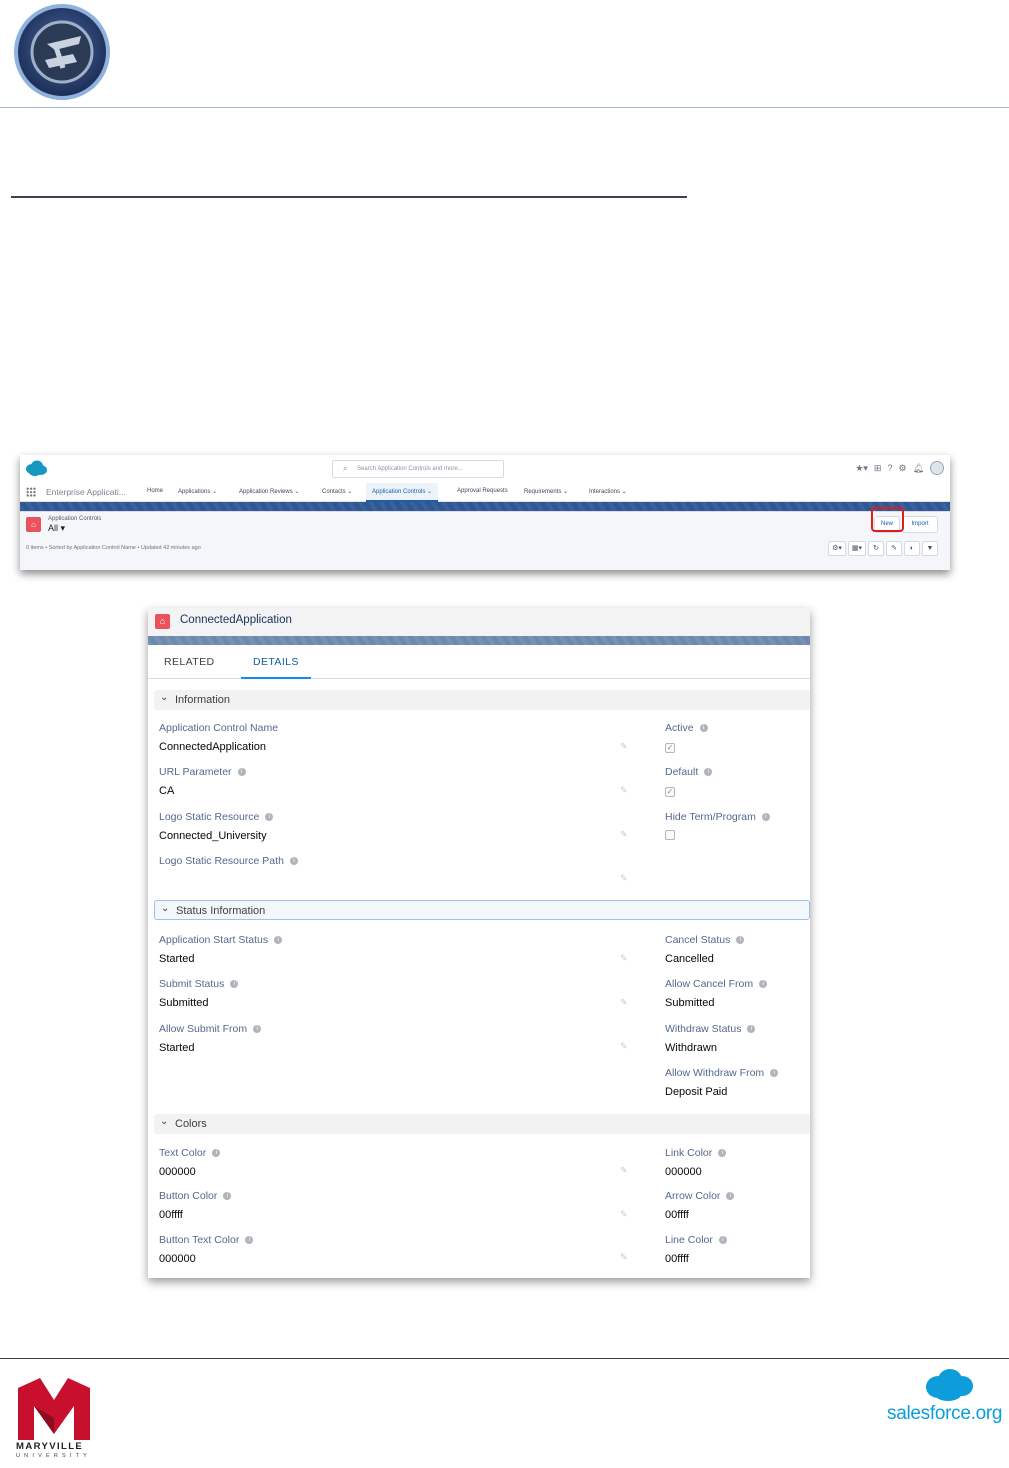 This screenshot has width=1009, height=1468. What do you see at coordinates (276, 662) in the screenshot?
I see `tab-details: DETAILS` at bounding box center [276, 662].